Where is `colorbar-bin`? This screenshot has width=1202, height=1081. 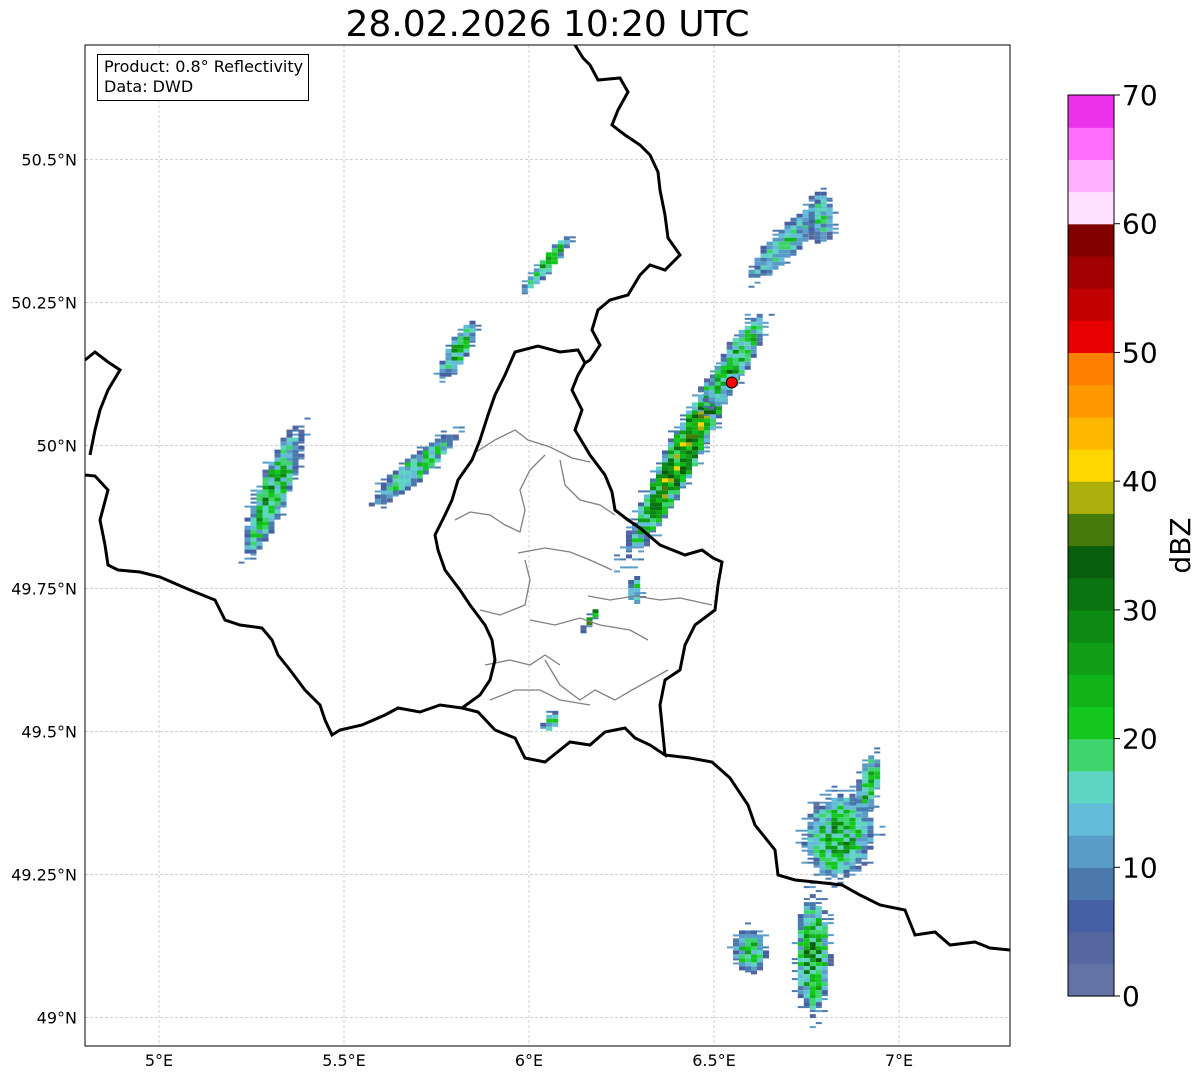 colorbar-bin is located at coordinates (1091, 497).